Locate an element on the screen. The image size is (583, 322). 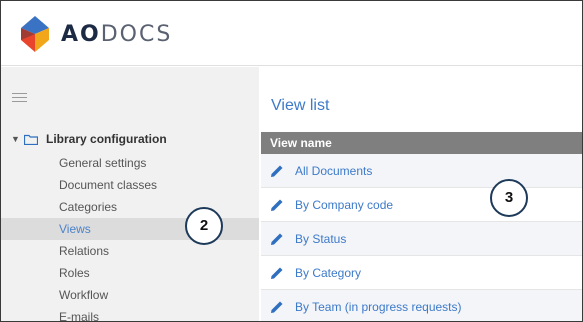
sidebar-item-roles: Roles is located at coordinates (130, 273).